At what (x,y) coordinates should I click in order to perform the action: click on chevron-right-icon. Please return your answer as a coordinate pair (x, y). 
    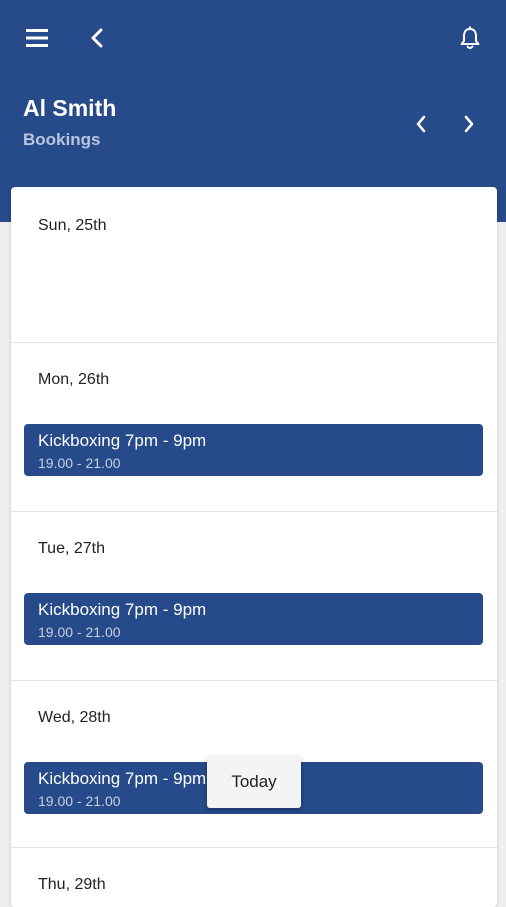
    Looking at the image, I should click on (469, 124).